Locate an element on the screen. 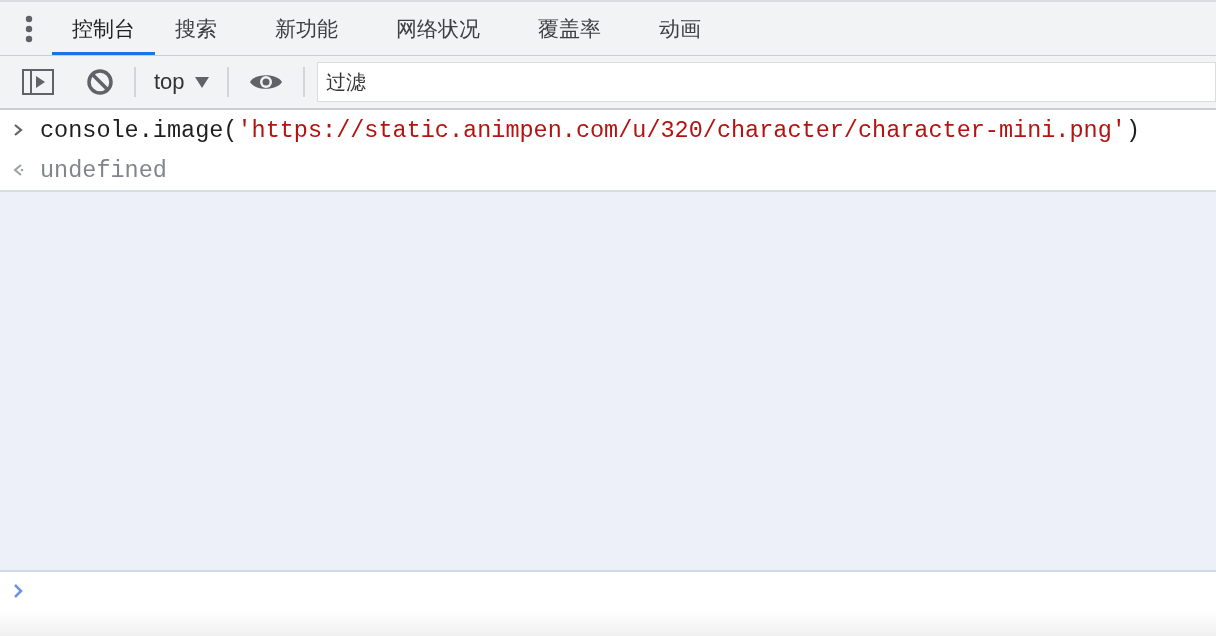 This screenshot has height=636, width=1216. input-chevron-icon is located at coordinates (18, 130).